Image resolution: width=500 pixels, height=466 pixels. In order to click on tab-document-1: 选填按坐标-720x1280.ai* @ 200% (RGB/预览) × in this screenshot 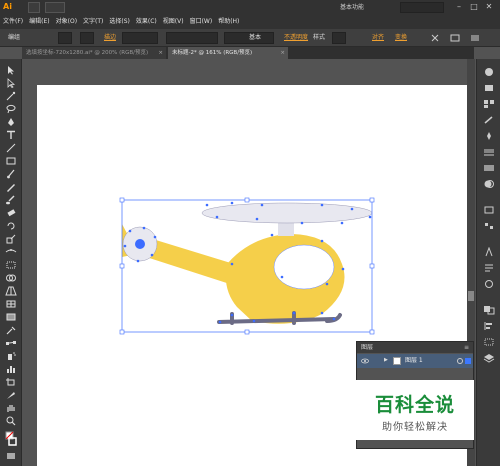, I will do `click(94, 53)`.